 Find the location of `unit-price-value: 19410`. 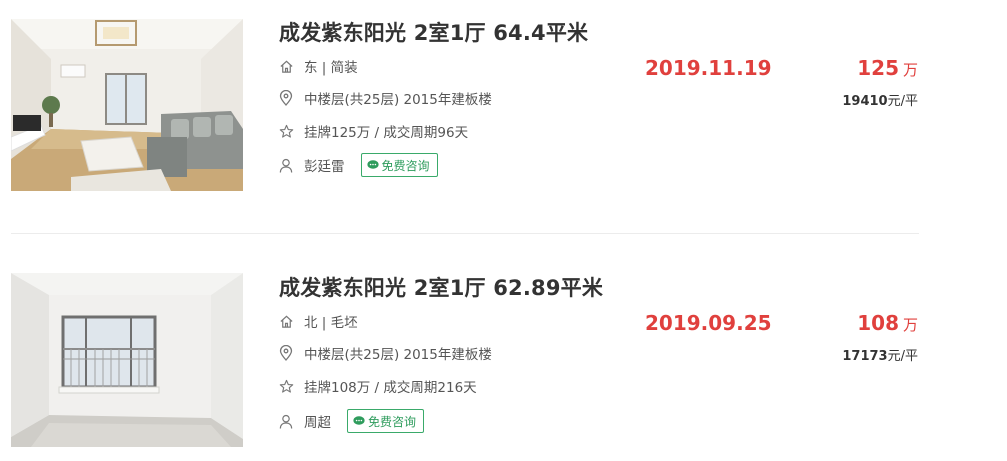

unit-price-value: 19410 is located at coordinates (865, 101).